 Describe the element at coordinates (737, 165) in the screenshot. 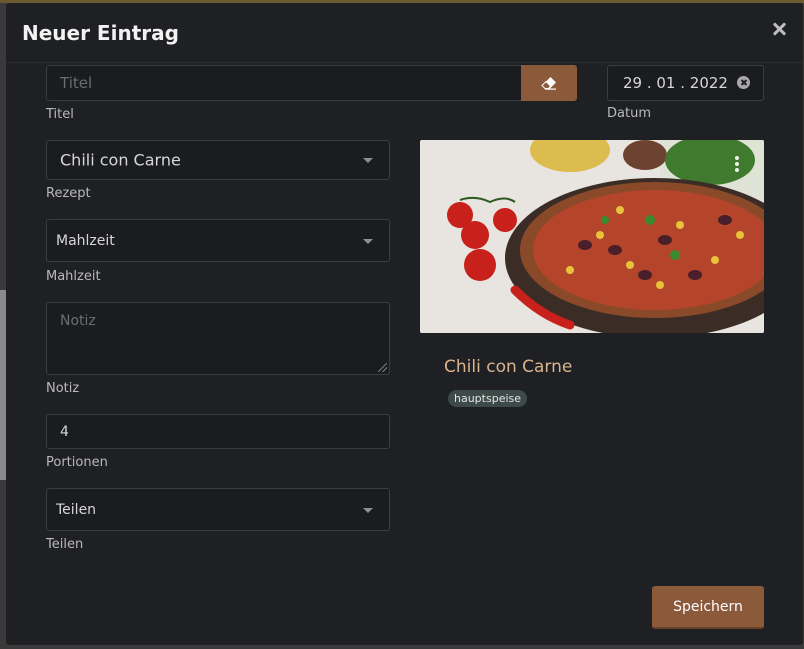

I see `kebab-menu-icon` at that location.